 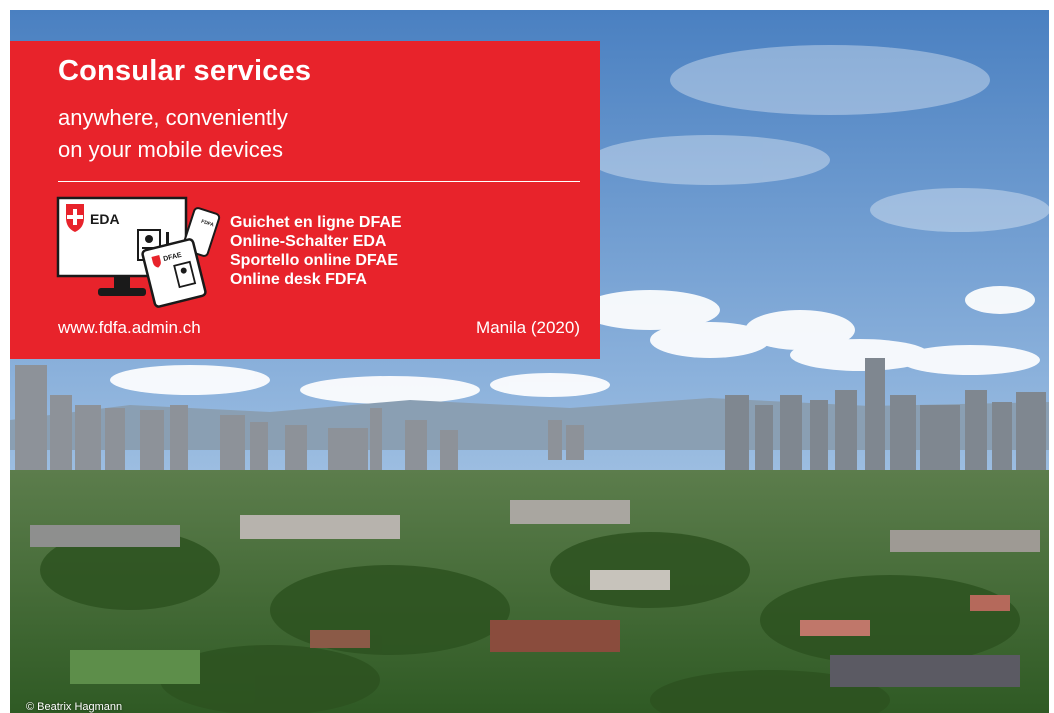 I want to click on online-desk-en: Online desk FDFA, so click(x=298, y=279).